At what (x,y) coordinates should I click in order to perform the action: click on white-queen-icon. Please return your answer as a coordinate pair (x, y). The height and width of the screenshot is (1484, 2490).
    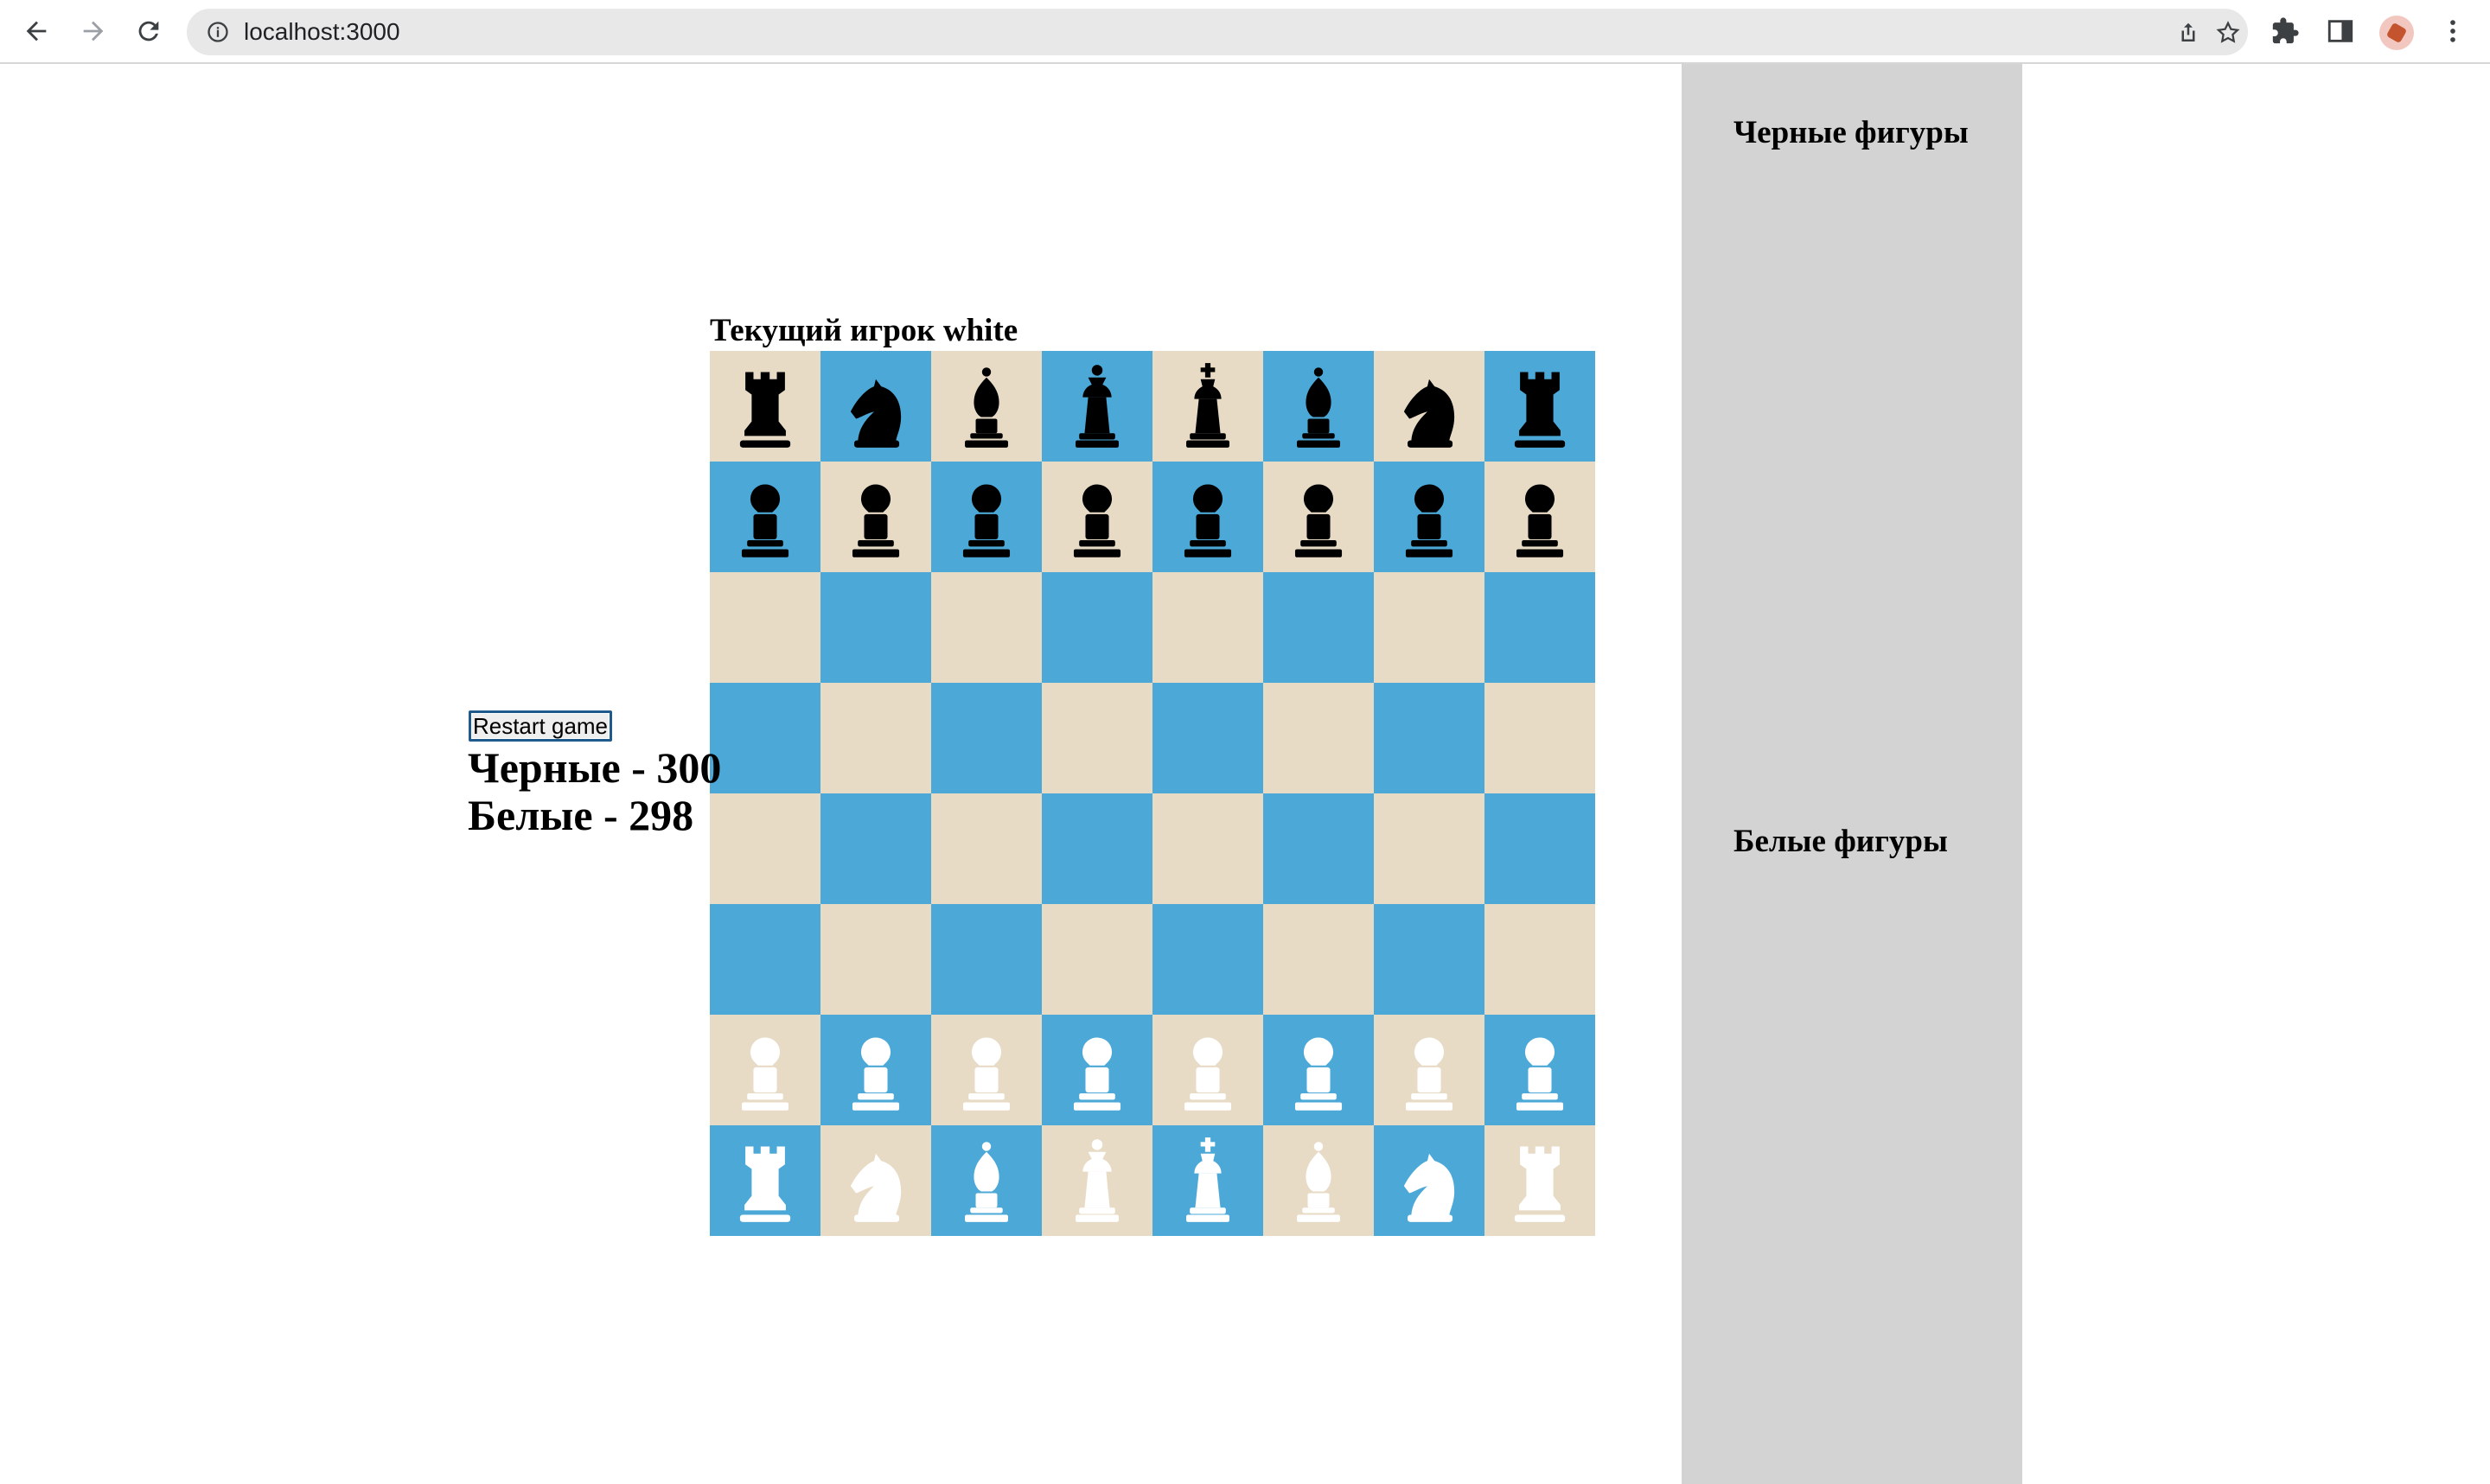
    Looking at the image, I should click on (1097, 1180).